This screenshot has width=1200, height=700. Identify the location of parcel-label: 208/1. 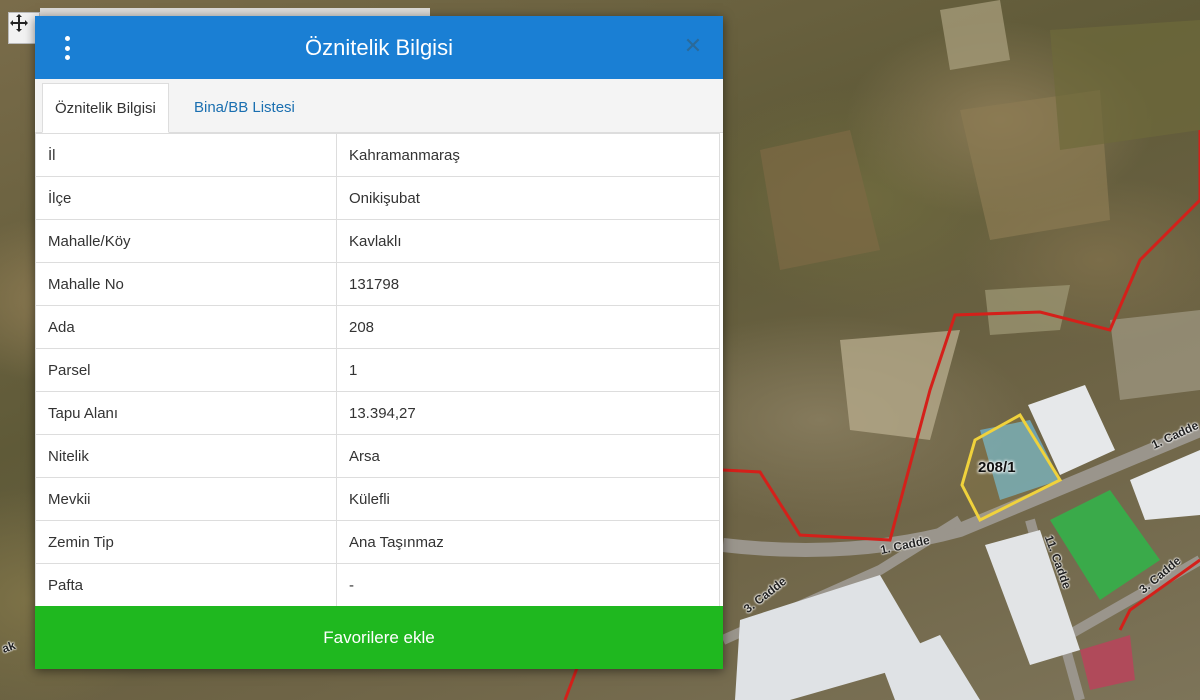
(997, 467).